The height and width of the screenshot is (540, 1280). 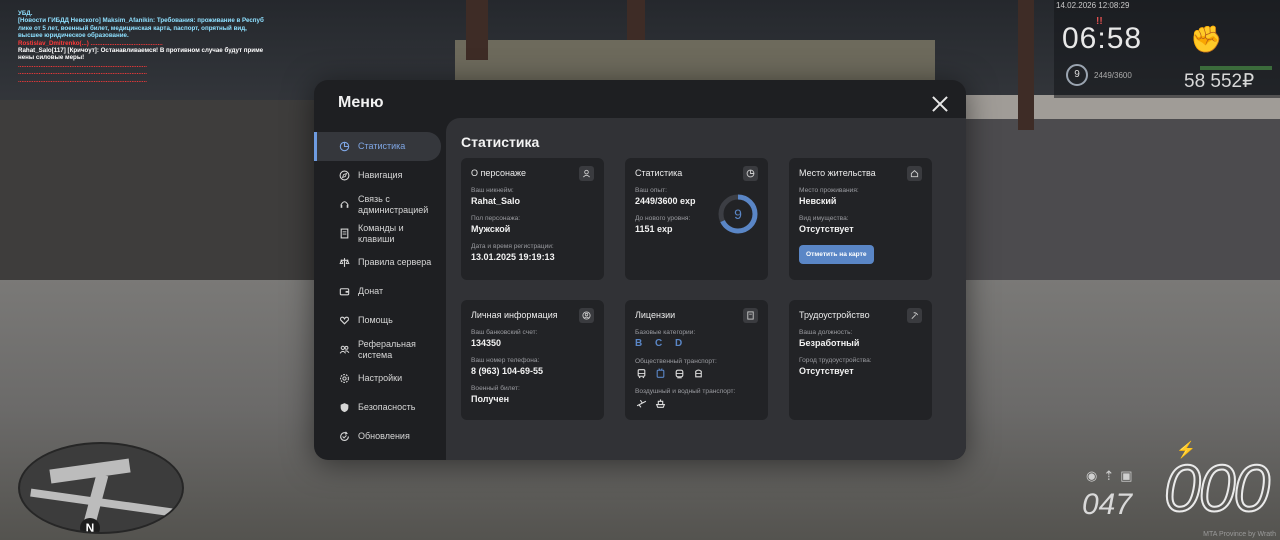 What do you see at coordinates (660, 373) in the screenshot?
I see `trolleybus-icon` at bounding box center [660, 373].